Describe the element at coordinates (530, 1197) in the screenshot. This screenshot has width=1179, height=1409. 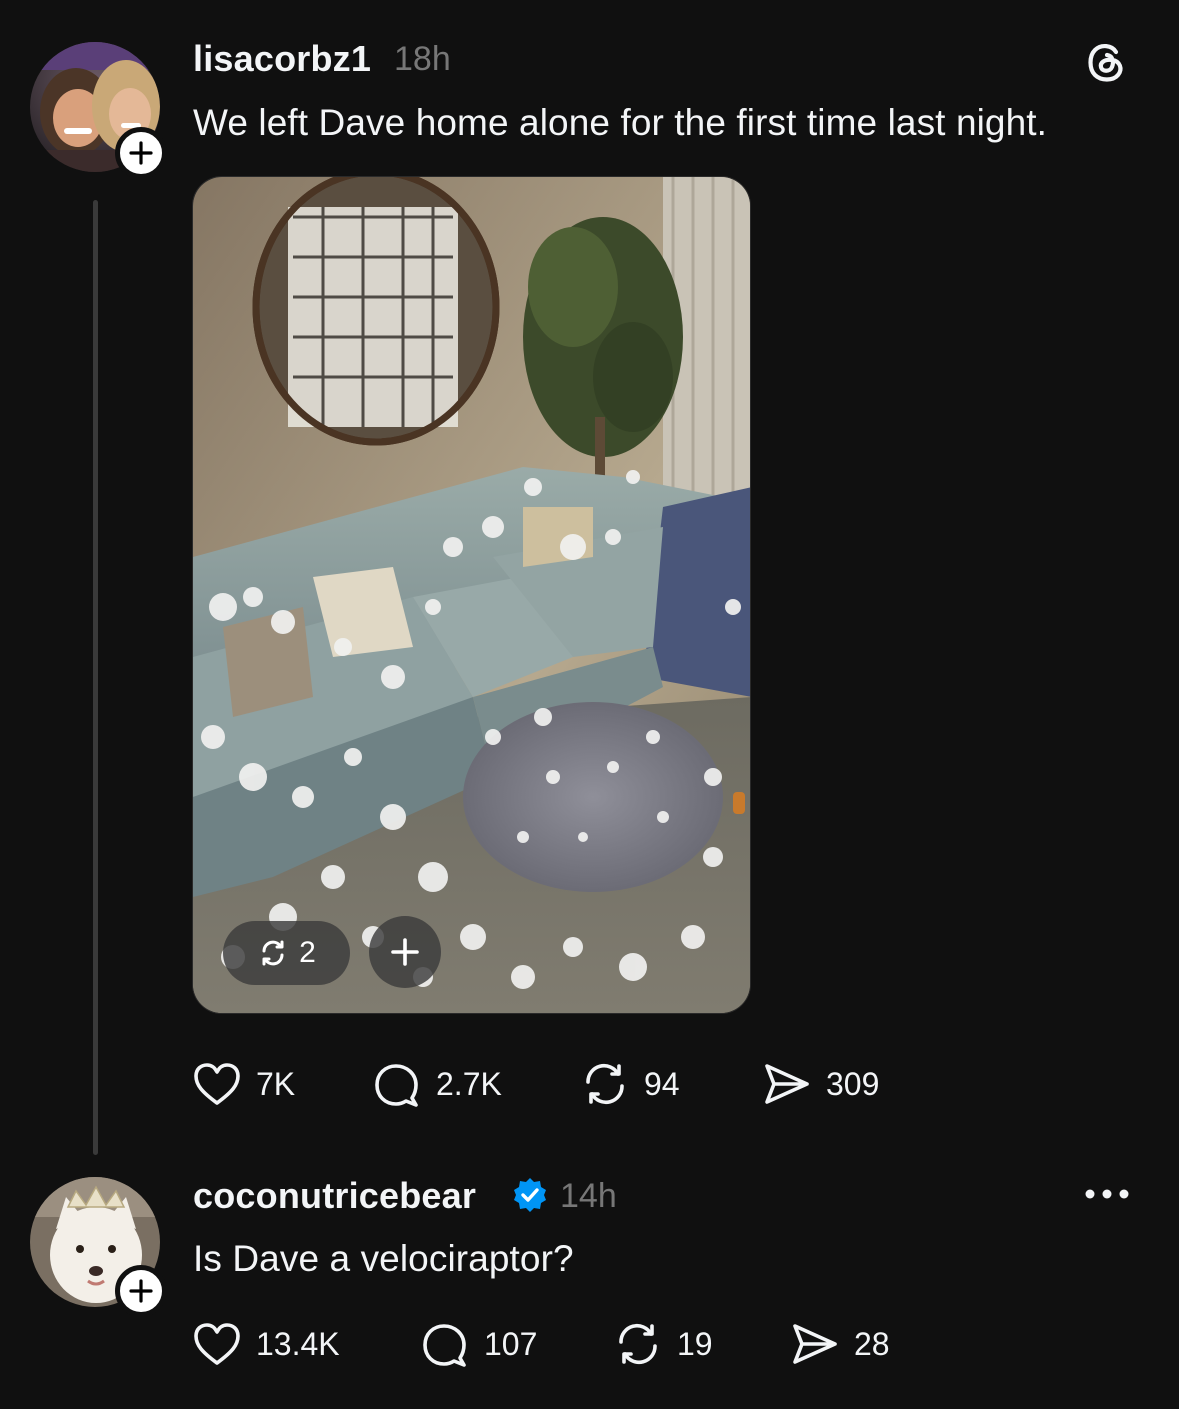
I see `verified-badge-icon` at that location.